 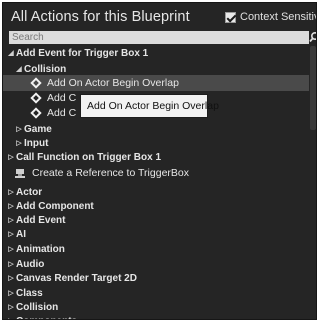 I want to click on tree-item-label: Class, so click(x=29, y=293).